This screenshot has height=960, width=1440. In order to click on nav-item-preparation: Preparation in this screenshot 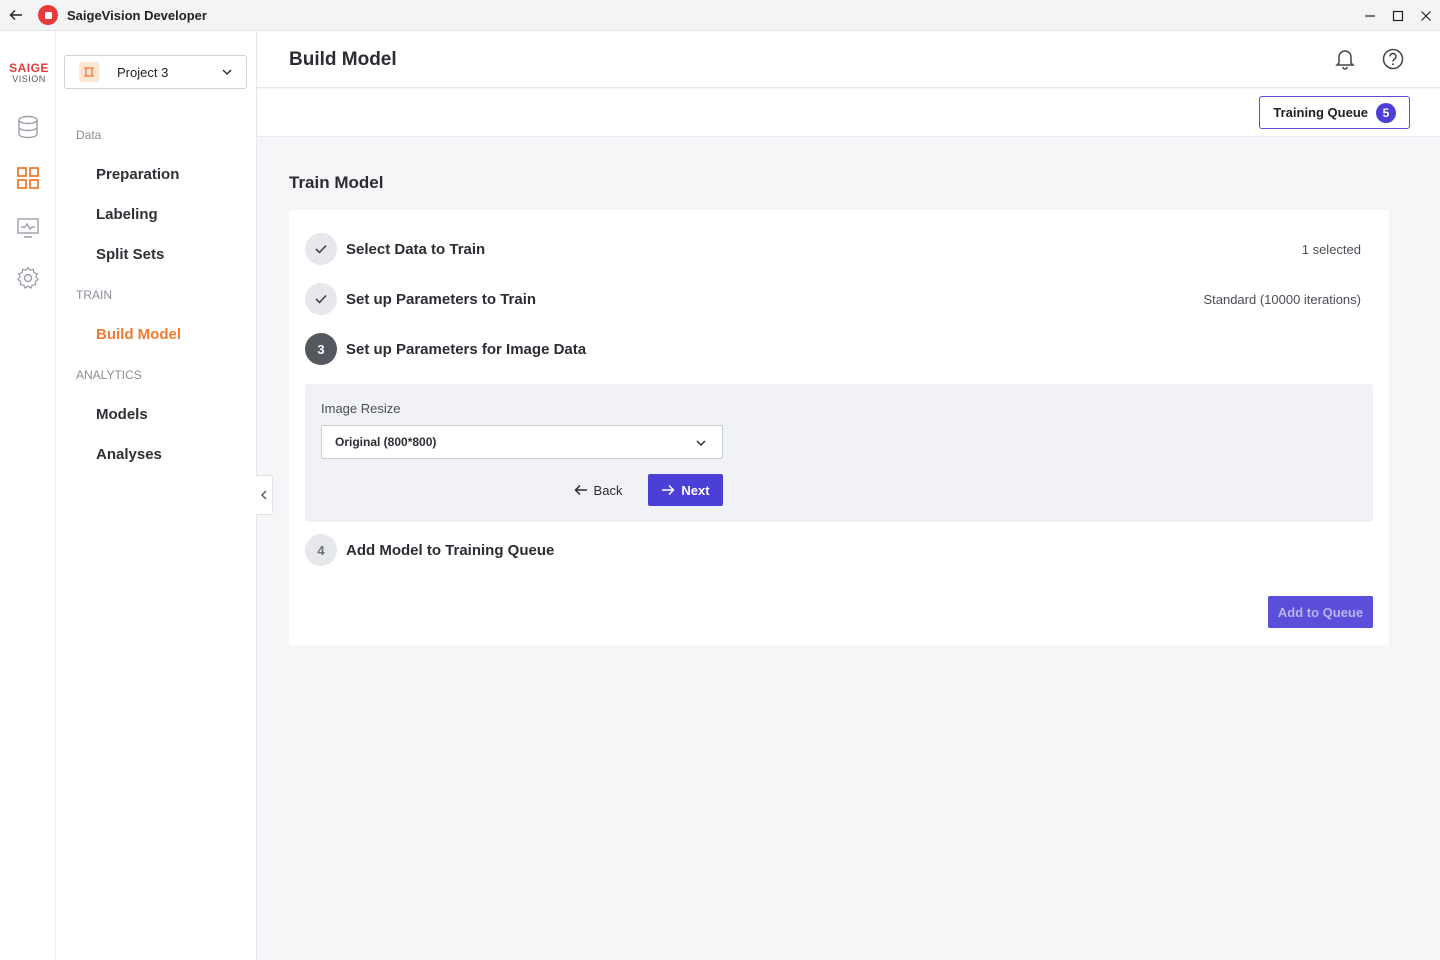, I will do `click(137, 174)`.